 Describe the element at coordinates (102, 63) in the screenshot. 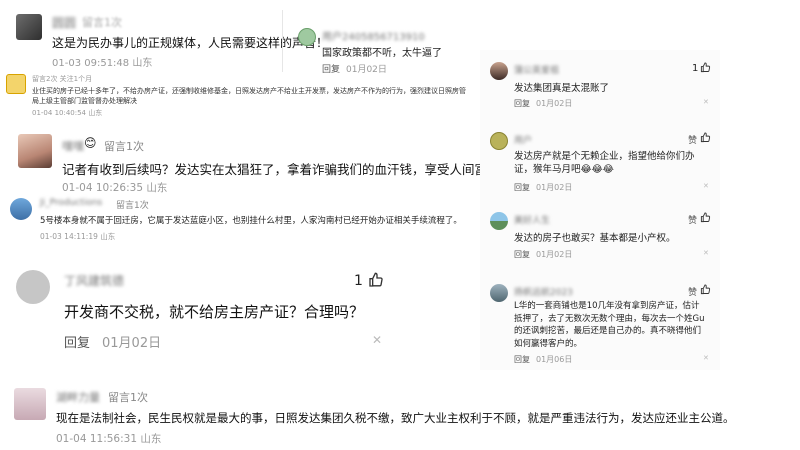

I see `comment-meta: 01-03 09:51:48 山东` at that location.